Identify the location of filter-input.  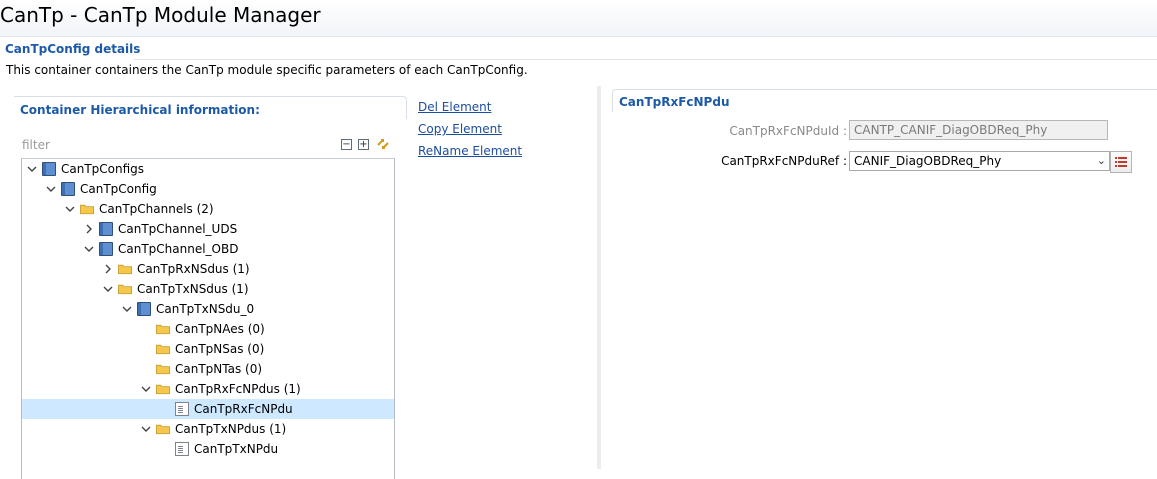
(172, 145).